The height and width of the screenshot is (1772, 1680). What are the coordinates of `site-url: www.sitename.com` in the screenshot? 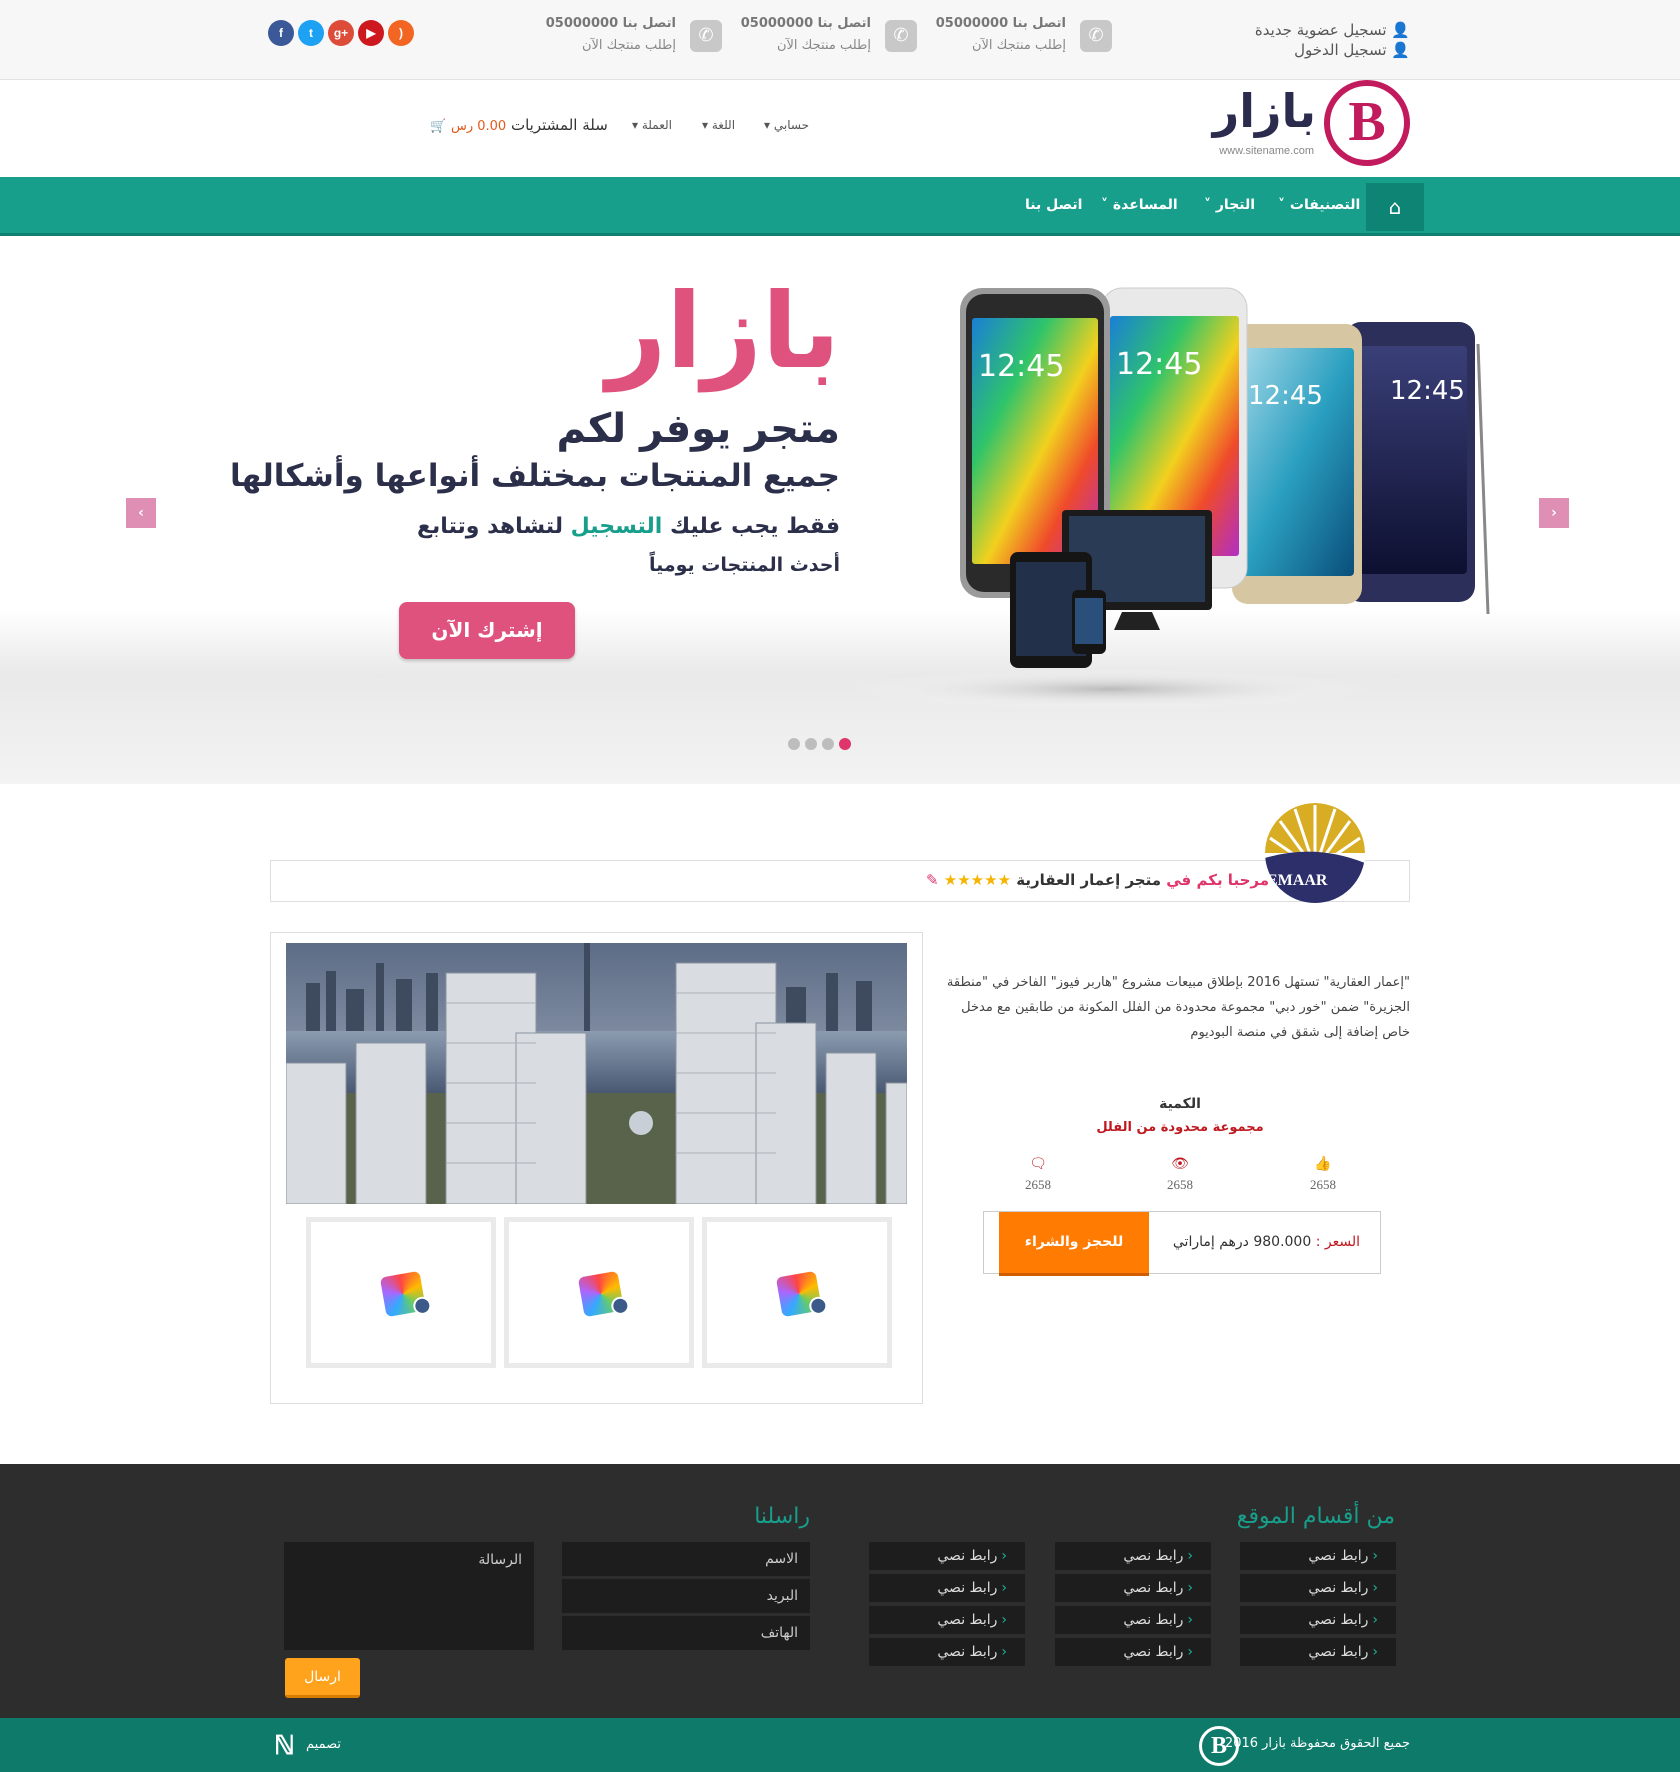 It's located at (1266, 151).